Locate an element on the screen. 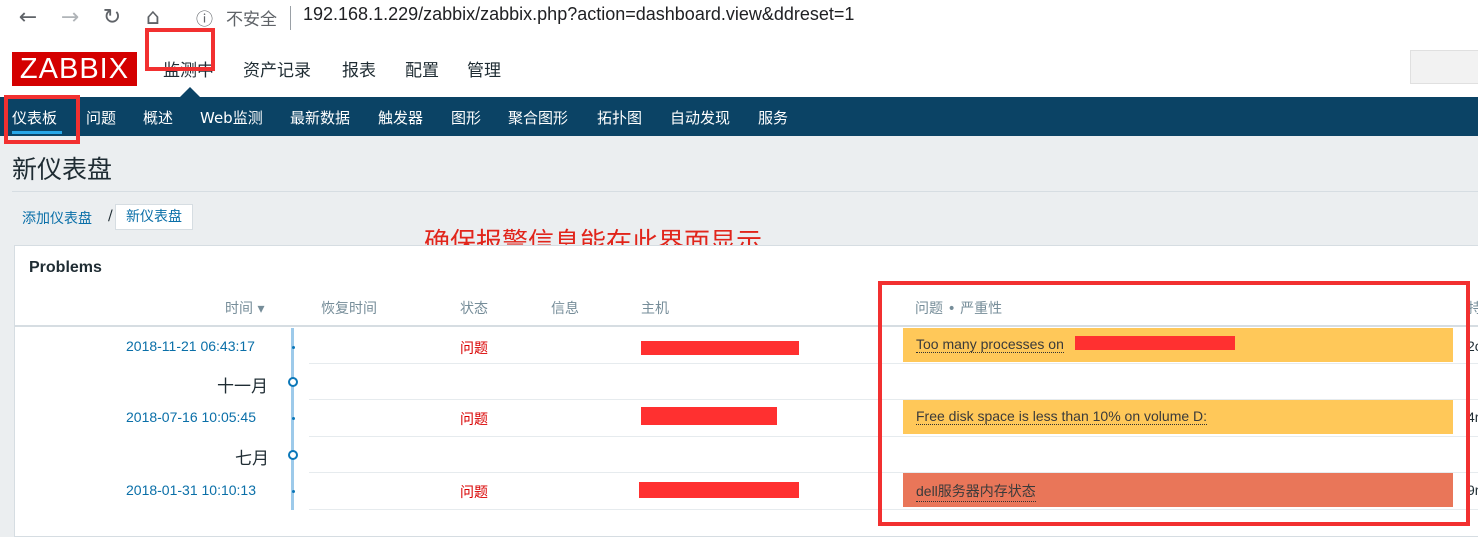  column-header-time: 时间 ▾ is located at coordinates (244, 308).